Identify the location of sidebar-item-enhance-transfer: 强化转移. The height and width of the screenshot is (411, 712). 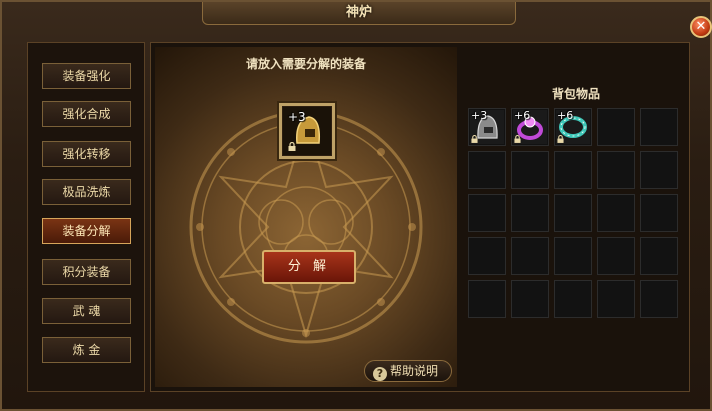
(86, 154).